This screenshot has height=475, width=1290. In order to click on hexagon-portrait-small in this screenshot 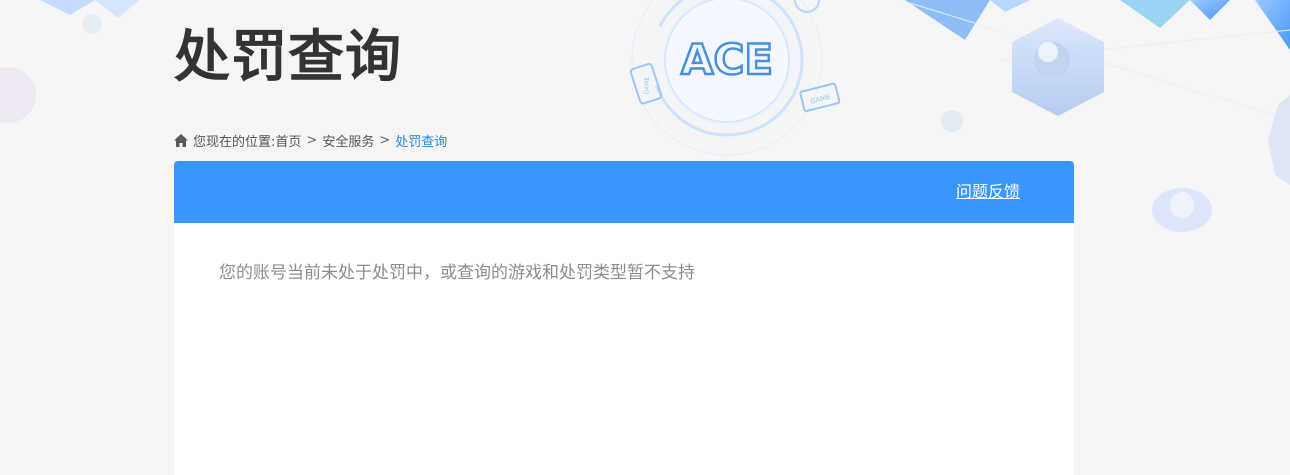, I will do `click(1279, 140)`.